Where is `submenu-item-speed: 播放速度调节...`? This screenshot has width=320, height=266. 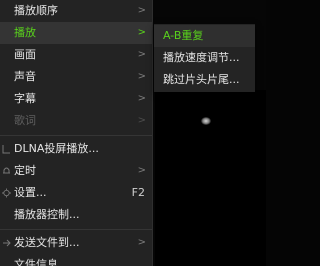 submenu-item-speed: 播放速度调节... is located at coordinates (204, 58).